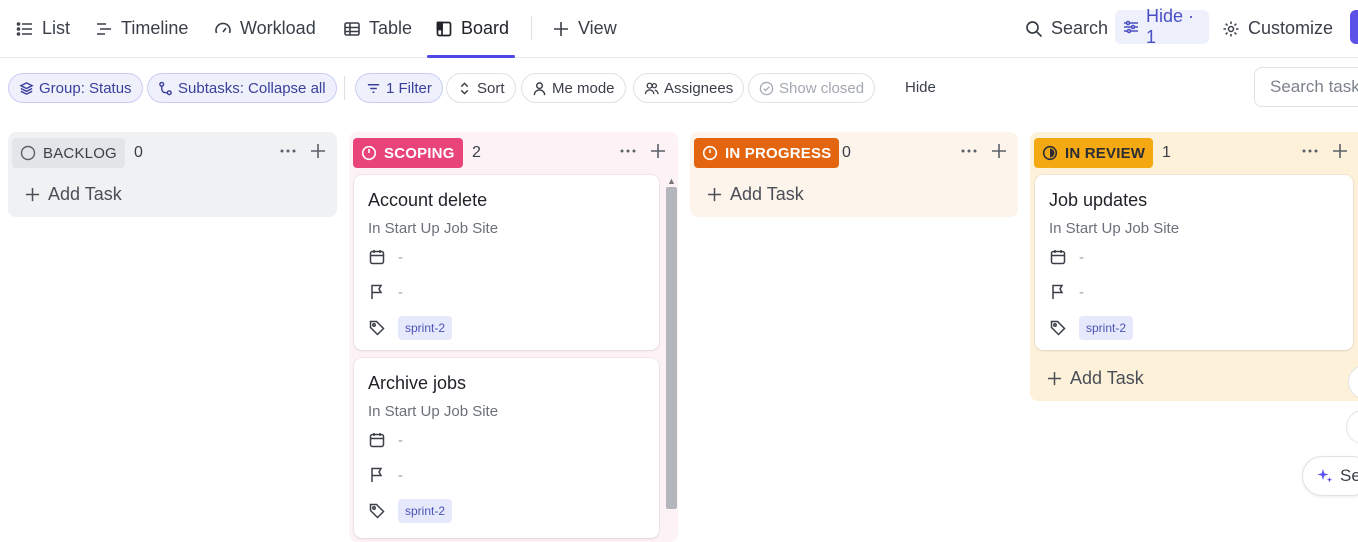  I want to click on list-icon, so click(24, 28).